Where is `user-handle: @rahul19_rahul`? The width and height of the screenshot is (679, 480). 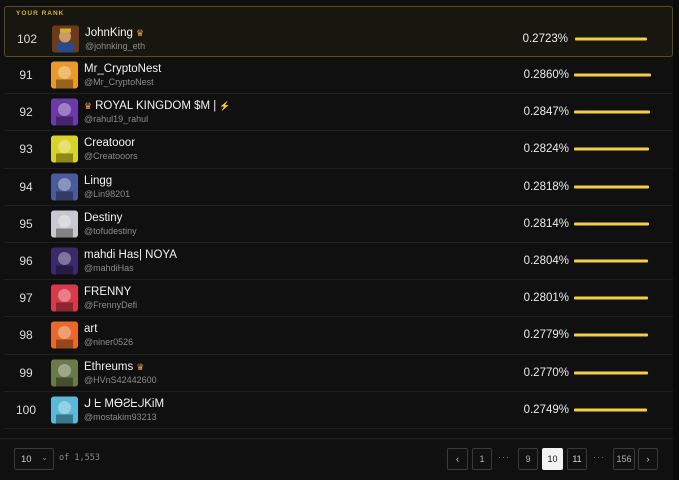
user-handle: @rahul19_rahul is located at coordinates (116, 119).